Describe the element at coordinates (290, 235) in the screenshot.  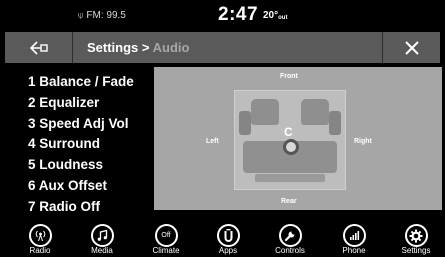
I see `controls-icon` at that location.